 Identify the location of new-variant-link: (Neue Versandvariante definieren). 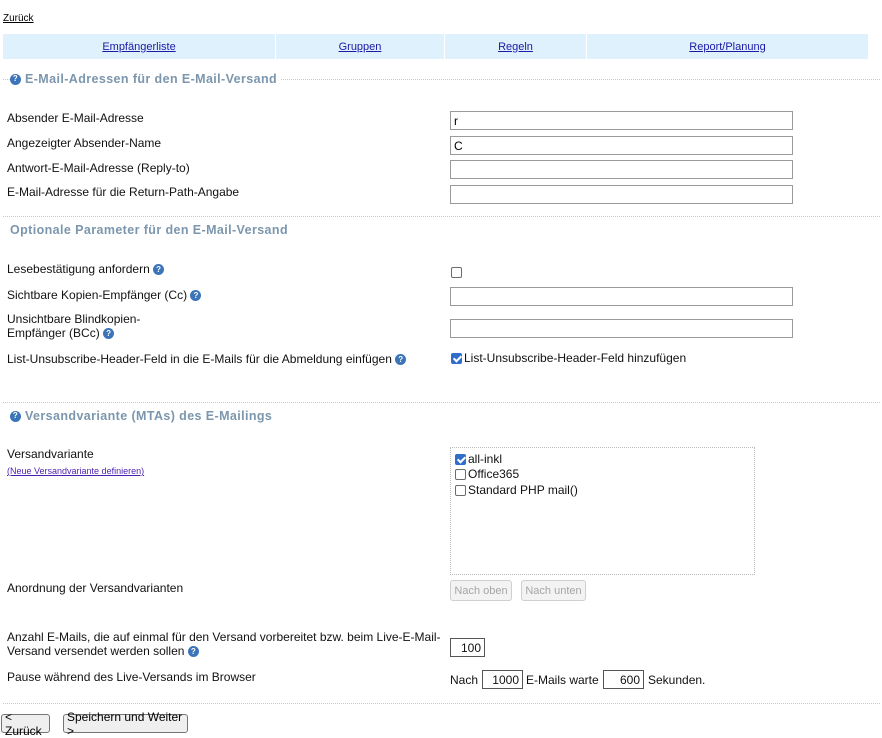
(75, 471).